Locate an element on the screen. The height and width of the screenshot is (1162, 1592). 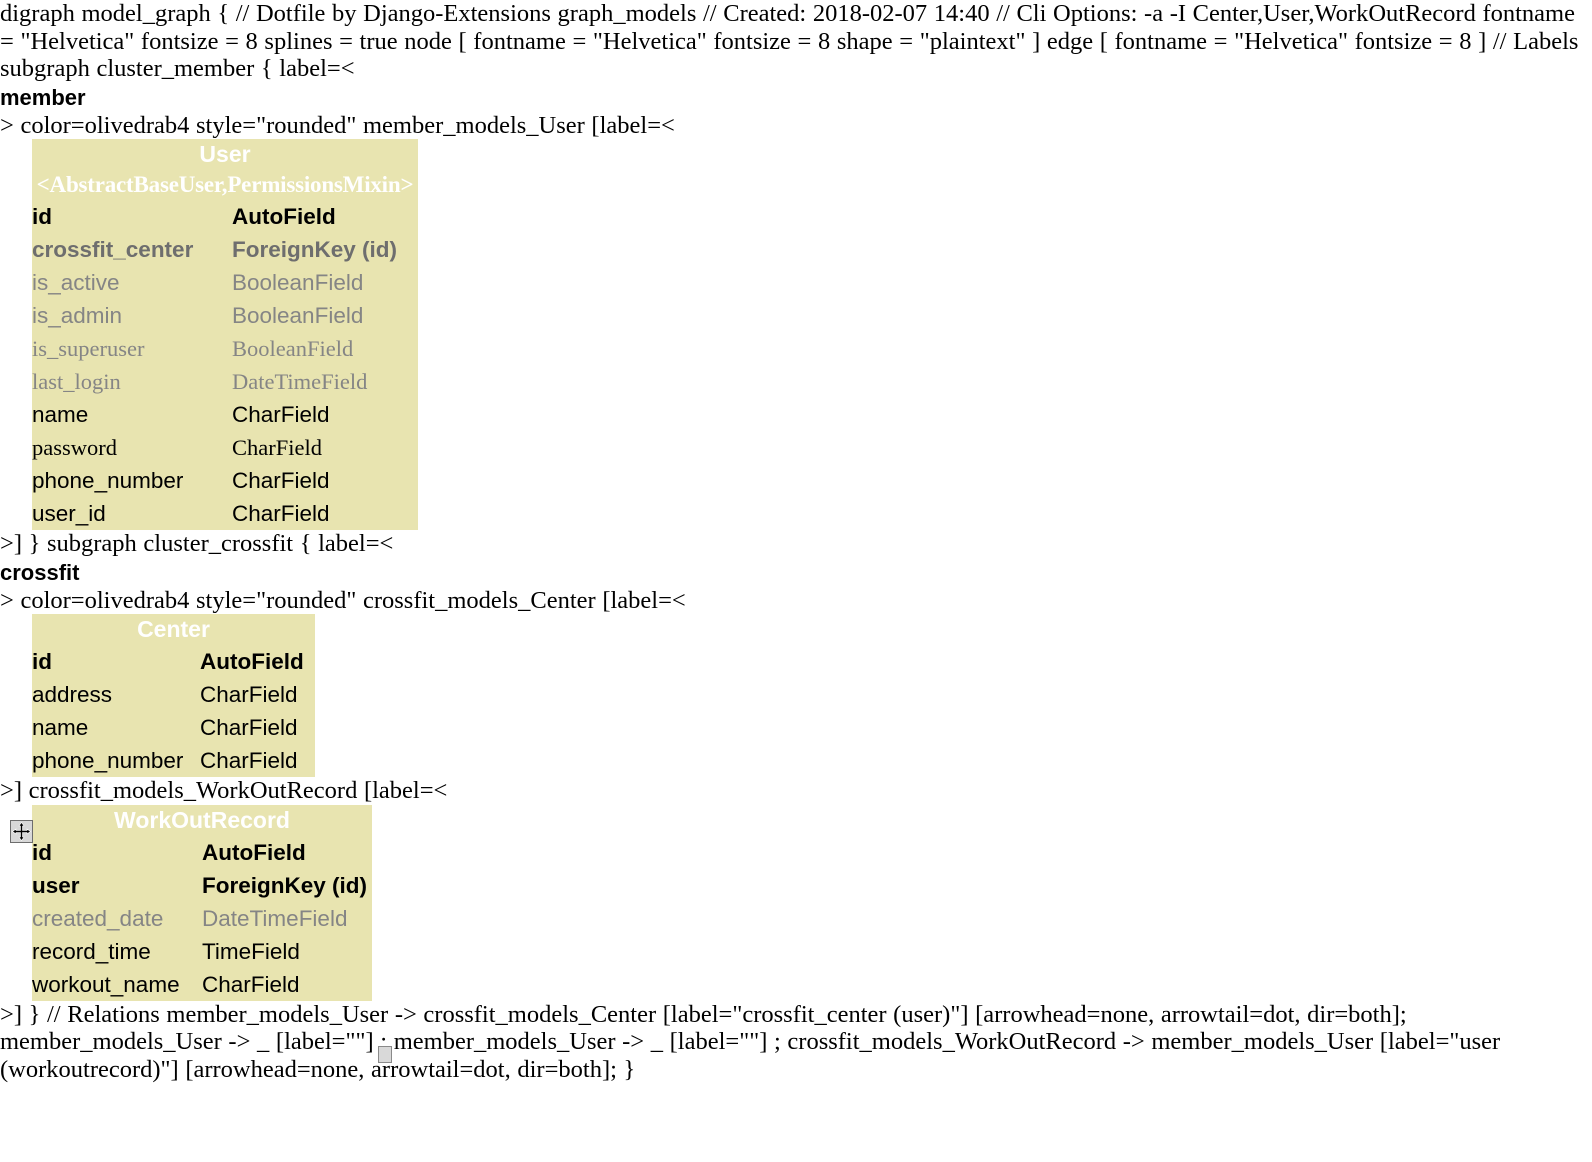
table-row: crossfit_center ForeignKey (id) is located at coordinates (225, 249).